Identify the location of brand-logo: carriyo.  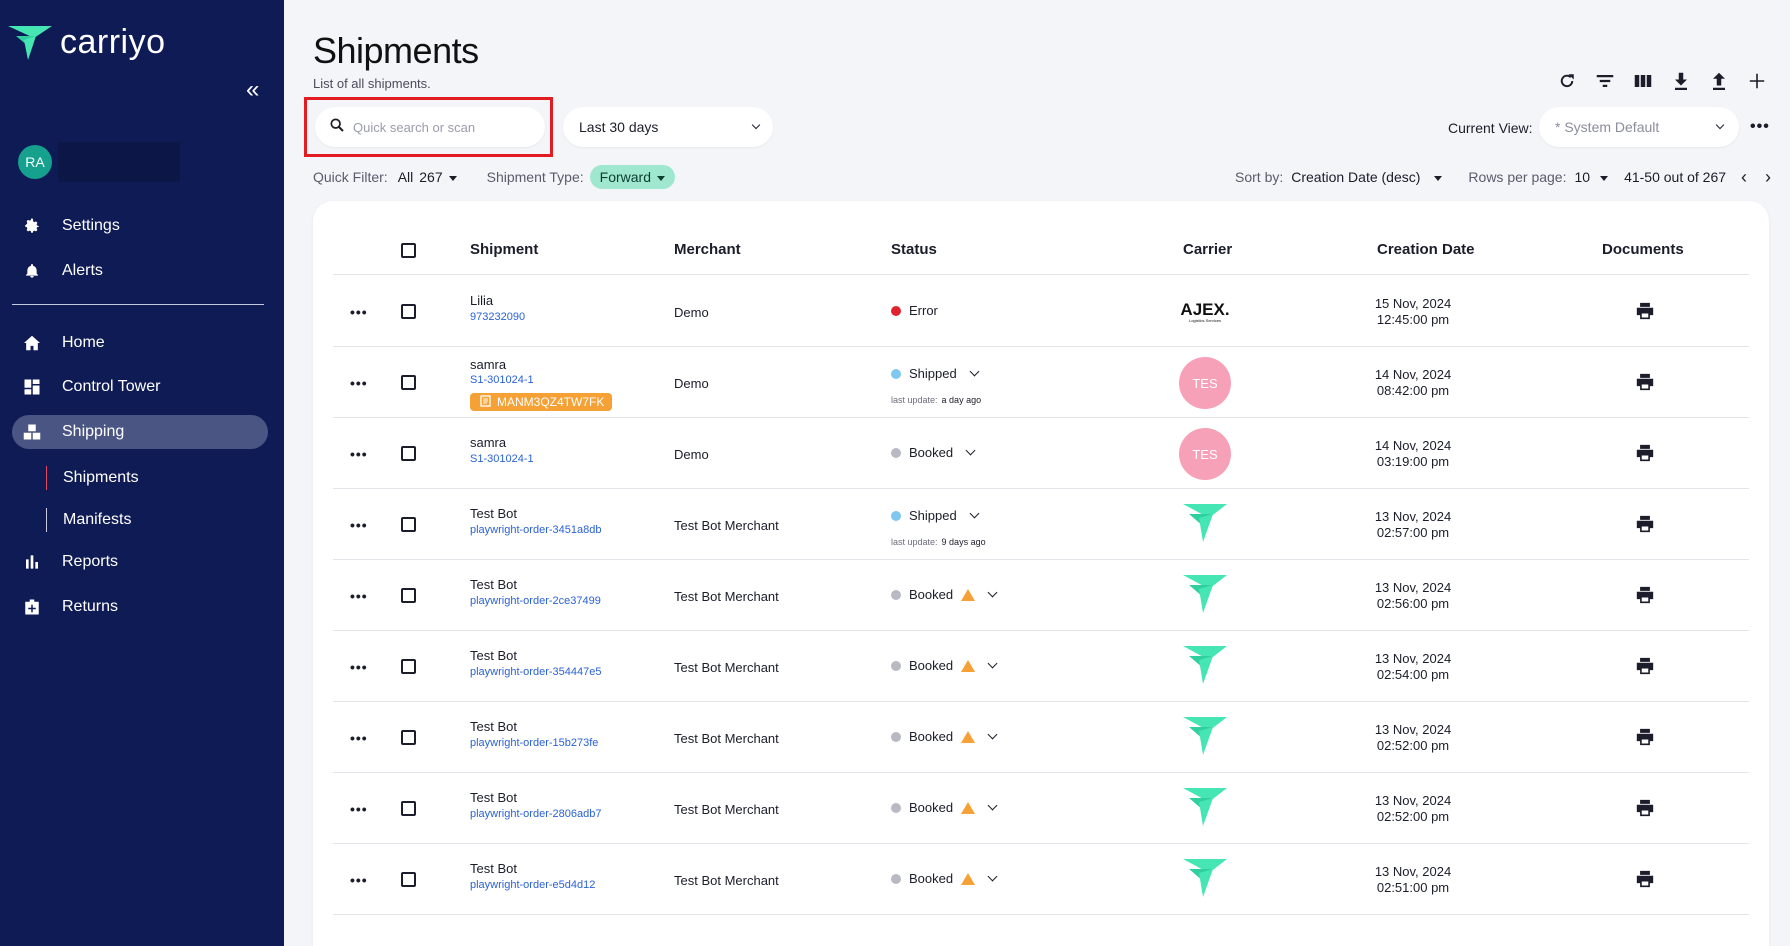
(86, 42).